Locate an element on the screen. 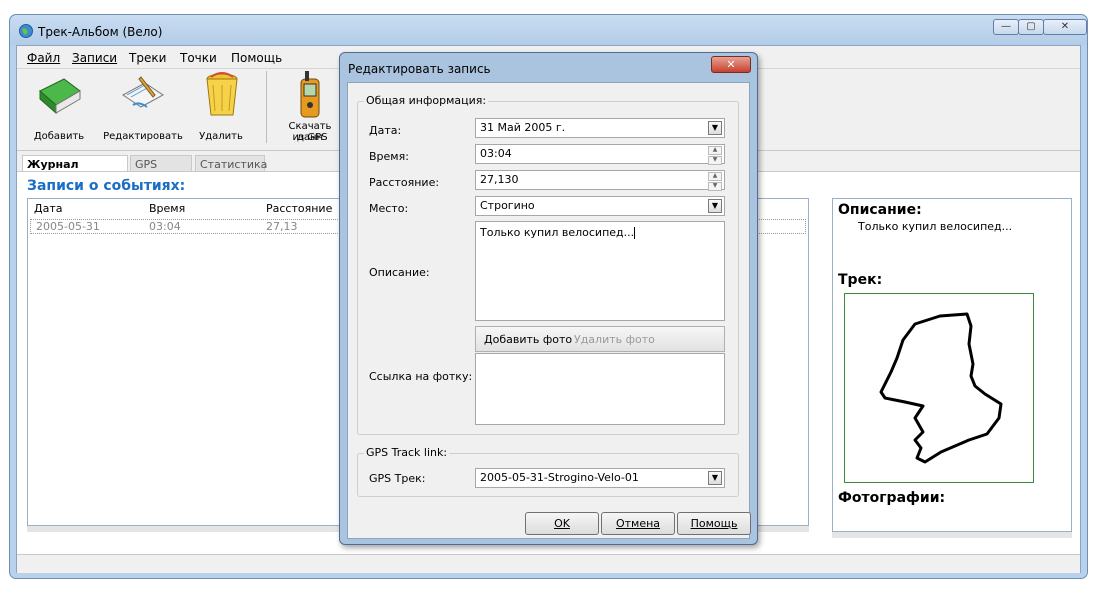 The width and height of the screenshot is (1100, 596). description-label: Описание: is located at coordinates (399, 272).